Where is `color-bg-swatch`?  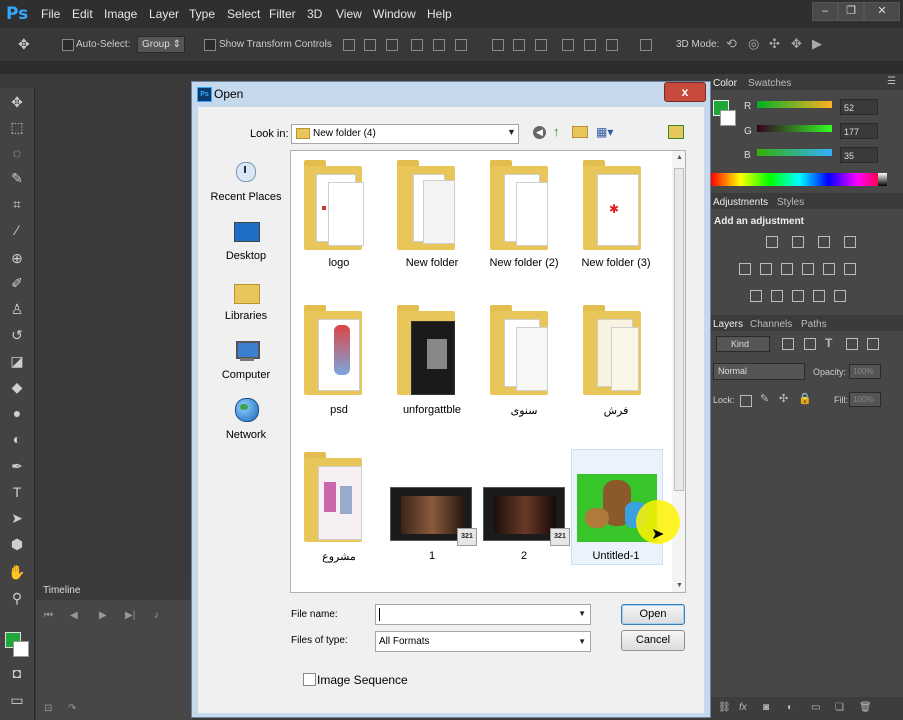 color-bg-swatch is located at coordinates (728, 118).